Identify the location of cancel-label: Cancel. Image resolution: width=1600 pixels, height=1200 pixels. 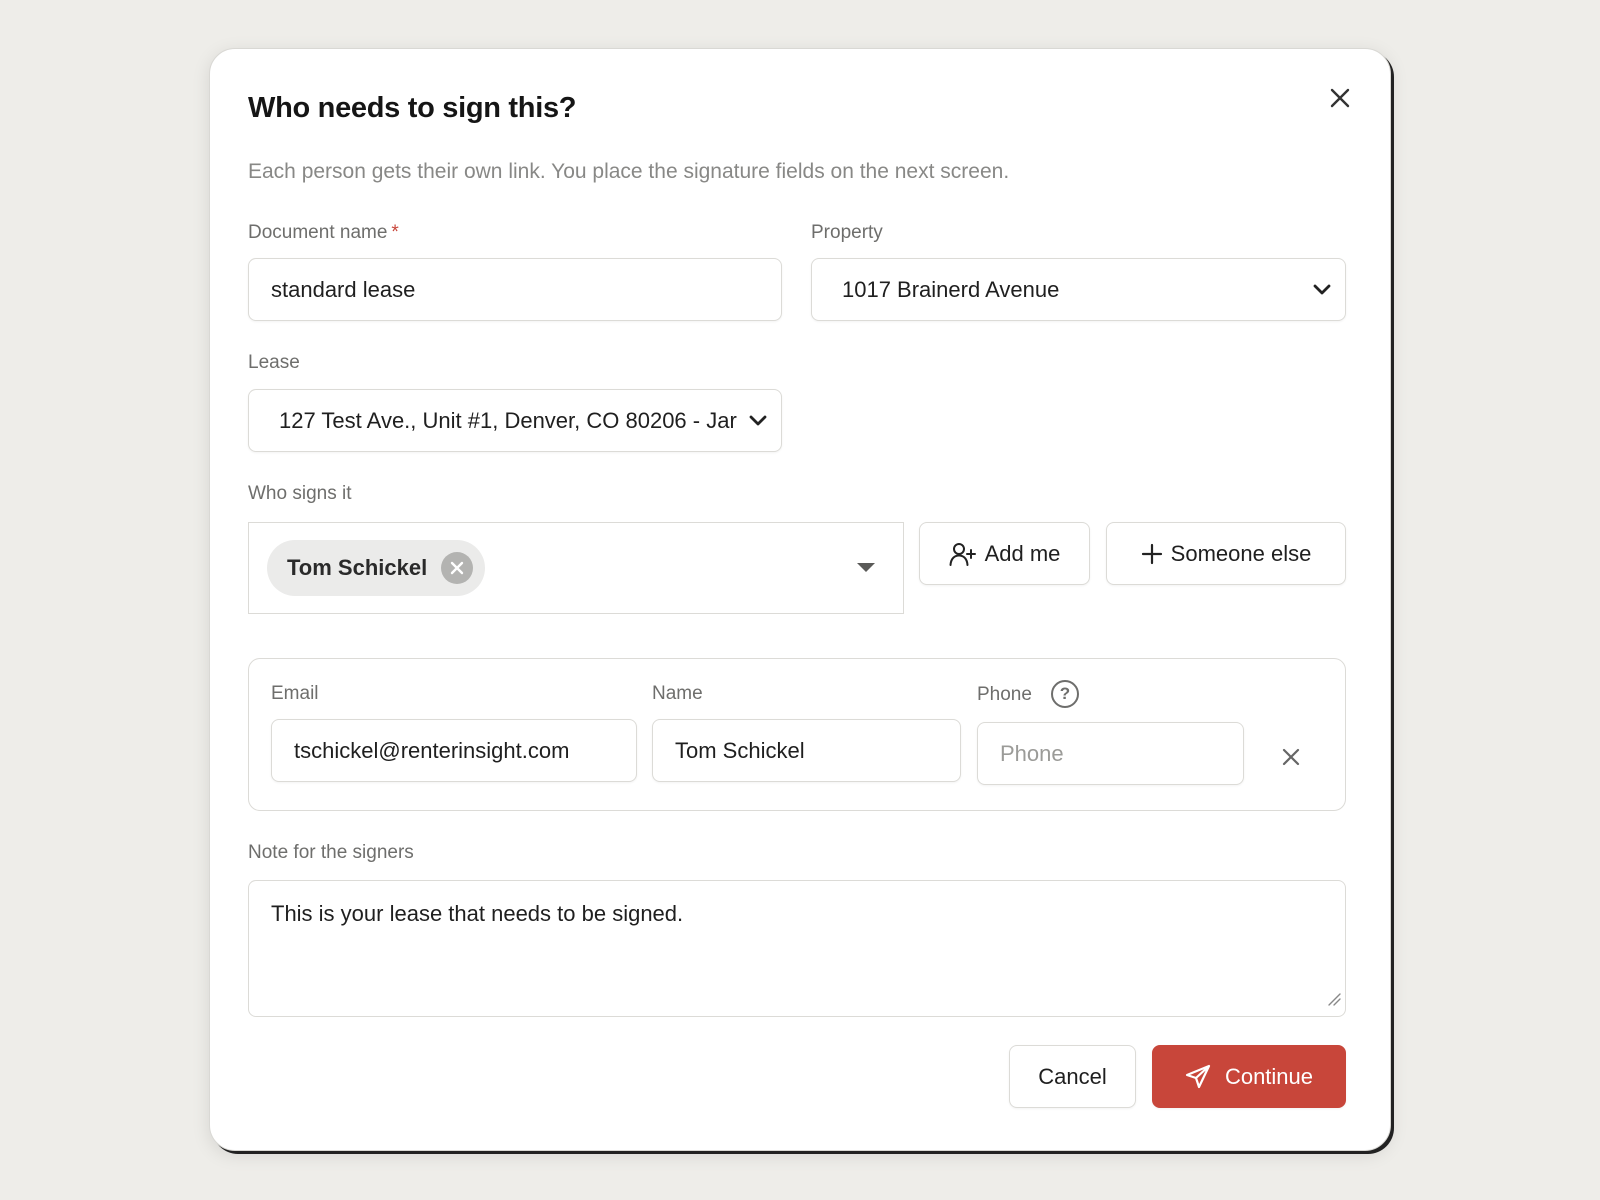
(1072, 1076).